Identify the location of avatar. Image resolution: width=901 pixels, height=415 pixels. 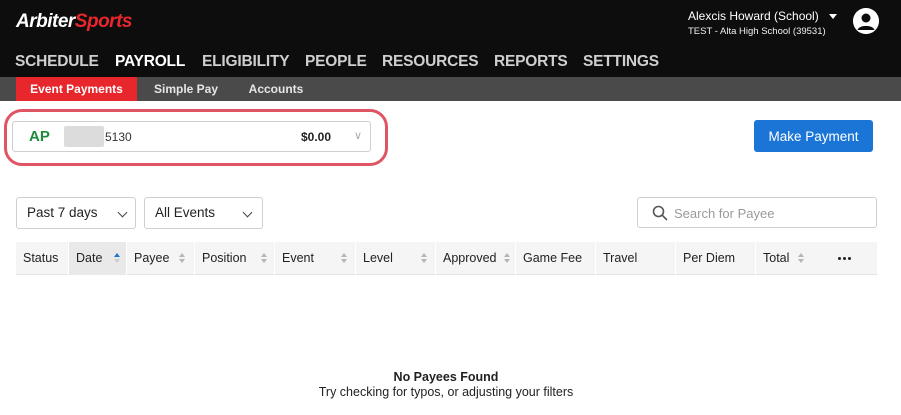
(866, 21).